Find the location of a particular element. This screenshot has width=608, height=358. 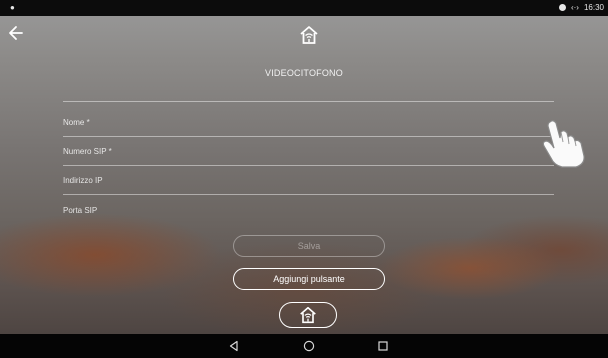

navigation-bar is located at coordinates (304, 346).